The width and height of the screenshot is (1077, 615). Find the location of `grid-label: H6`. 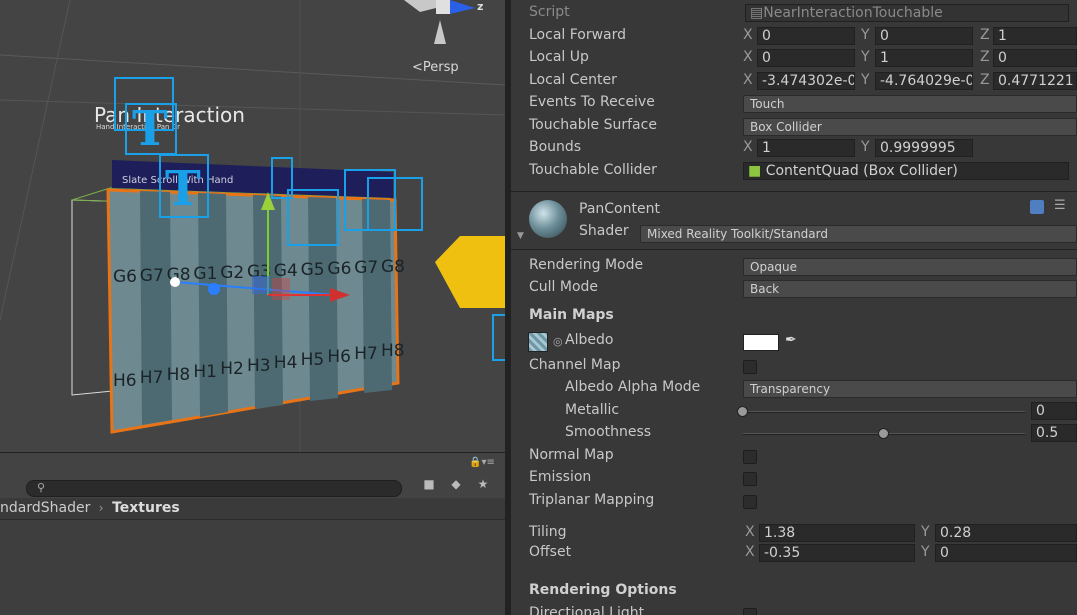

grid-label: H6 is located at coordinates (125, 381).